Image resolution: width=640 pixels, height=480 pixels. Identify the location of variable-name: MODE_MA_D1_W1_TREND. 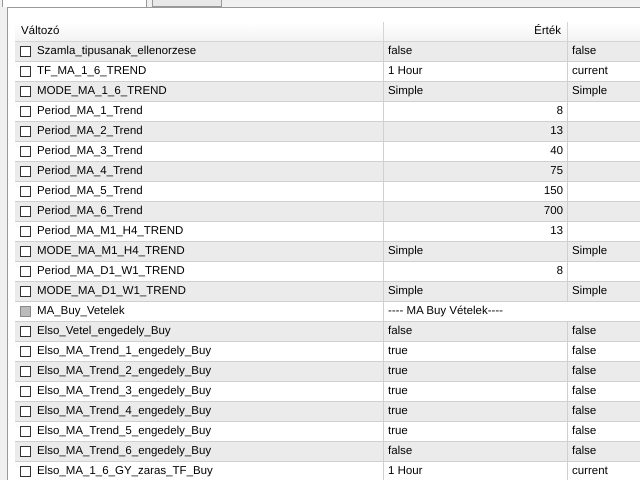
(111, 291).